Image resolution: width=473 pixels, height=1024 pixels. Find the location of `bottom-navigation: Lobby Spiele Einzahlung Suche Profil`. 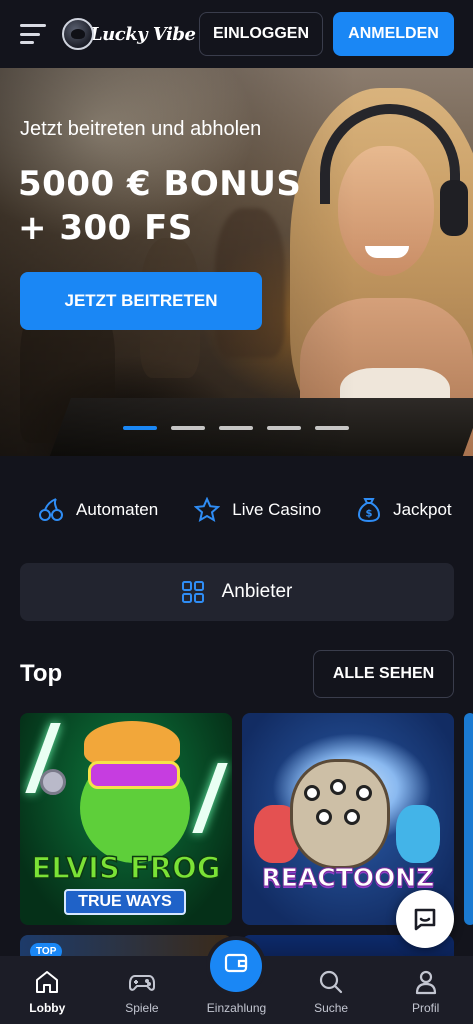

bottom-navigation: Lobby Spiele Einzahlung Suche Profil is located at coordinates (236, 982).